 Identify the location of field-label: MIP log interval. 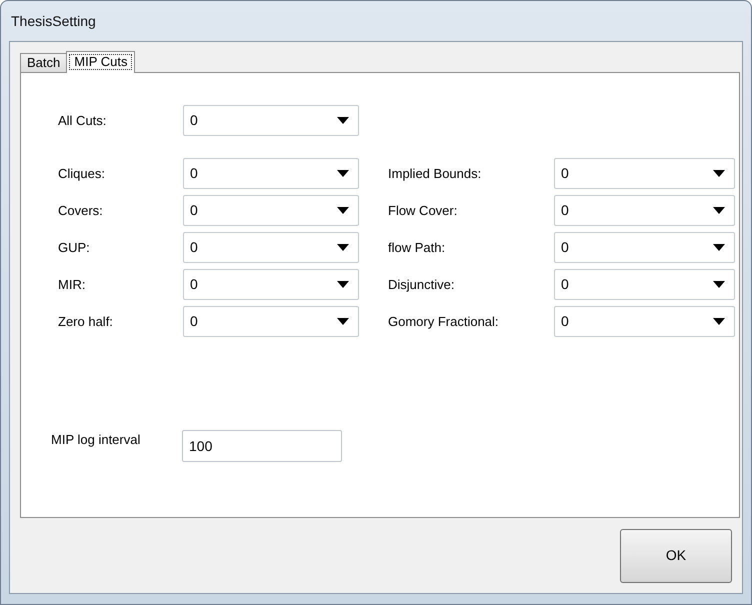
(96, 440).